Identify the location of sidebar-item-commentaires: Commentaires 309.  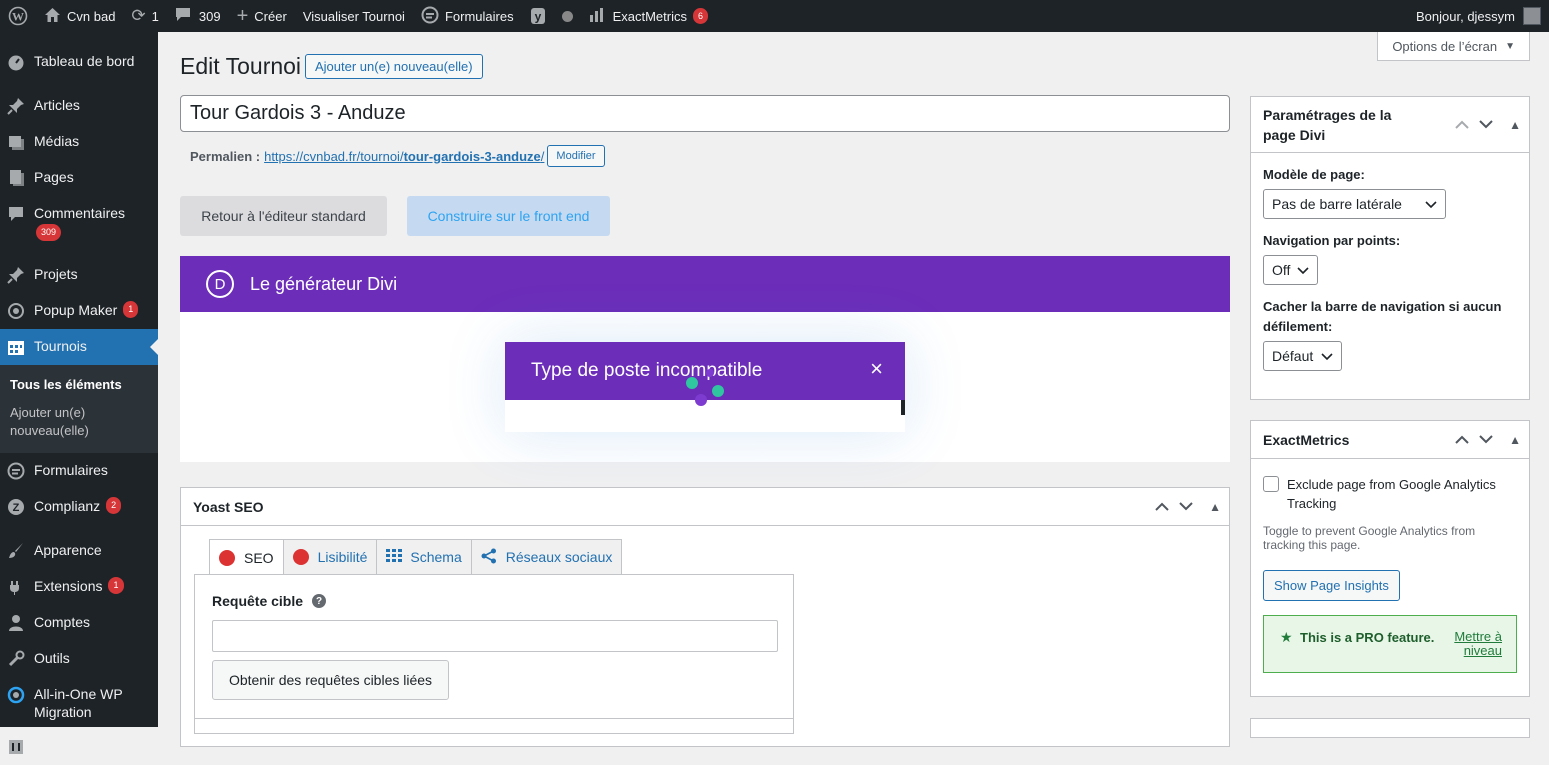
(79, 222).